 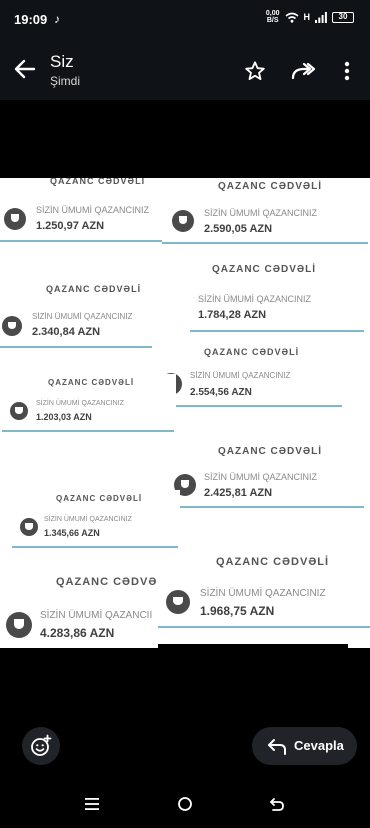 I want to click on card-box: SİZİN ÜMUMİ QAZANCINIZ 1.250,97 AZN, so click(x=81, y=221).